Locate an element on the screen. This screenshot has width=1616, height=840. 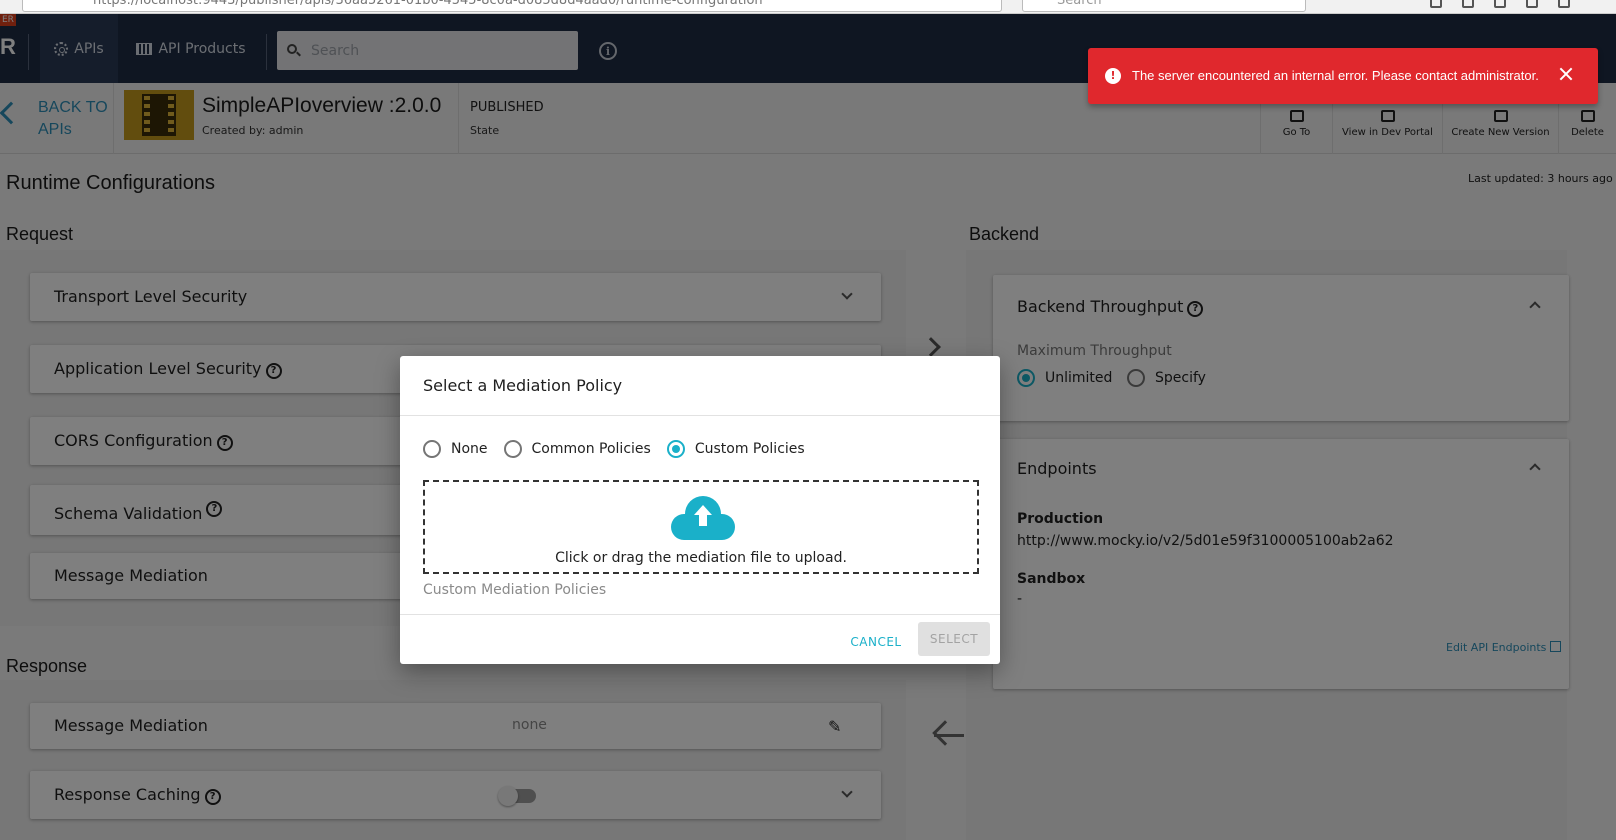
extension-icon is located at coordinates (1532, 4).